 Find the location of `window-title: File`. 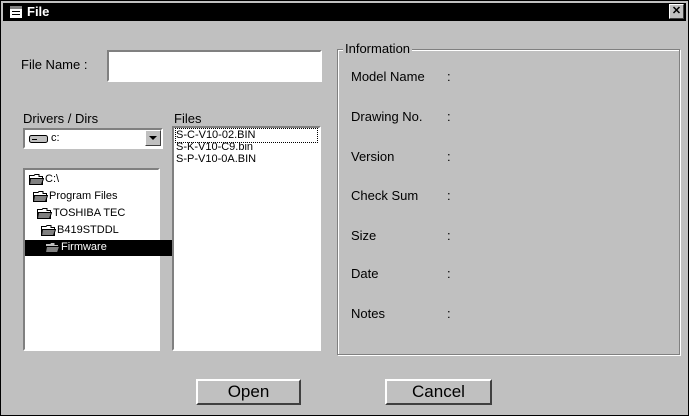

window-title: File is located at coordinates (38, 11).